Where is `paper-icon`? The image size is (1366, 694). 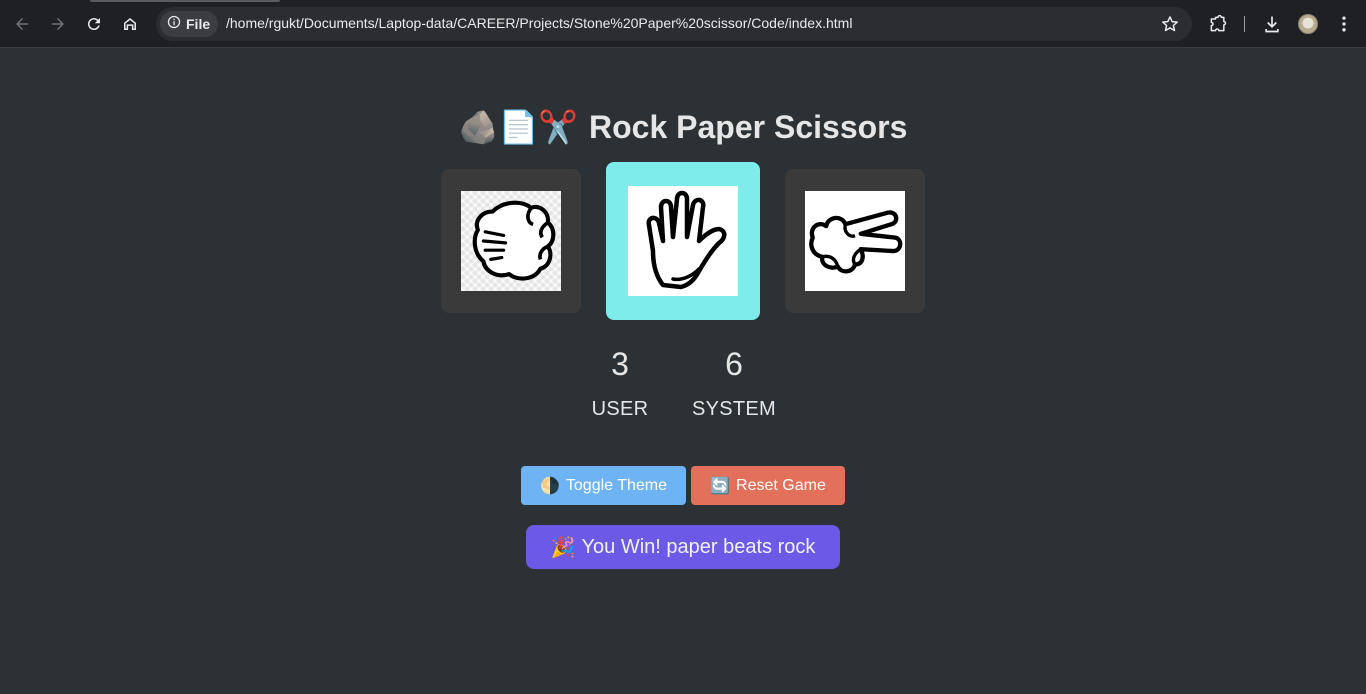
paper-icon is located at coordinates (683, 241).